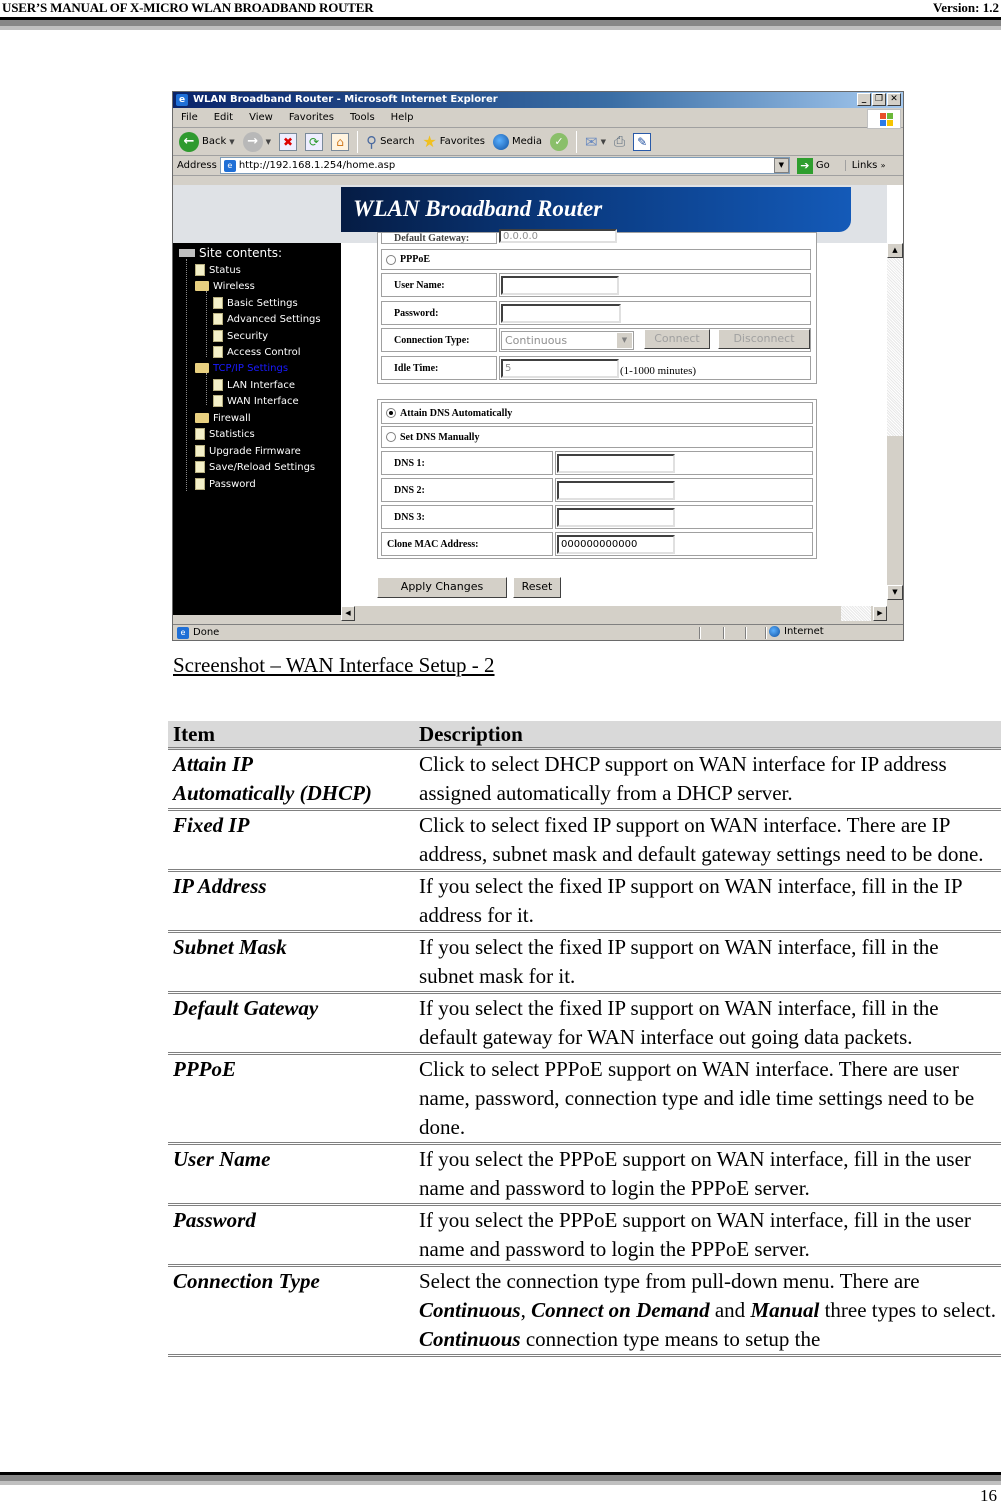 Image resolution: width=1001 pixels, height=1506 pixels. Describe the element at coordinates (561, 313) in the screenshot. I see `password-input` at that location.